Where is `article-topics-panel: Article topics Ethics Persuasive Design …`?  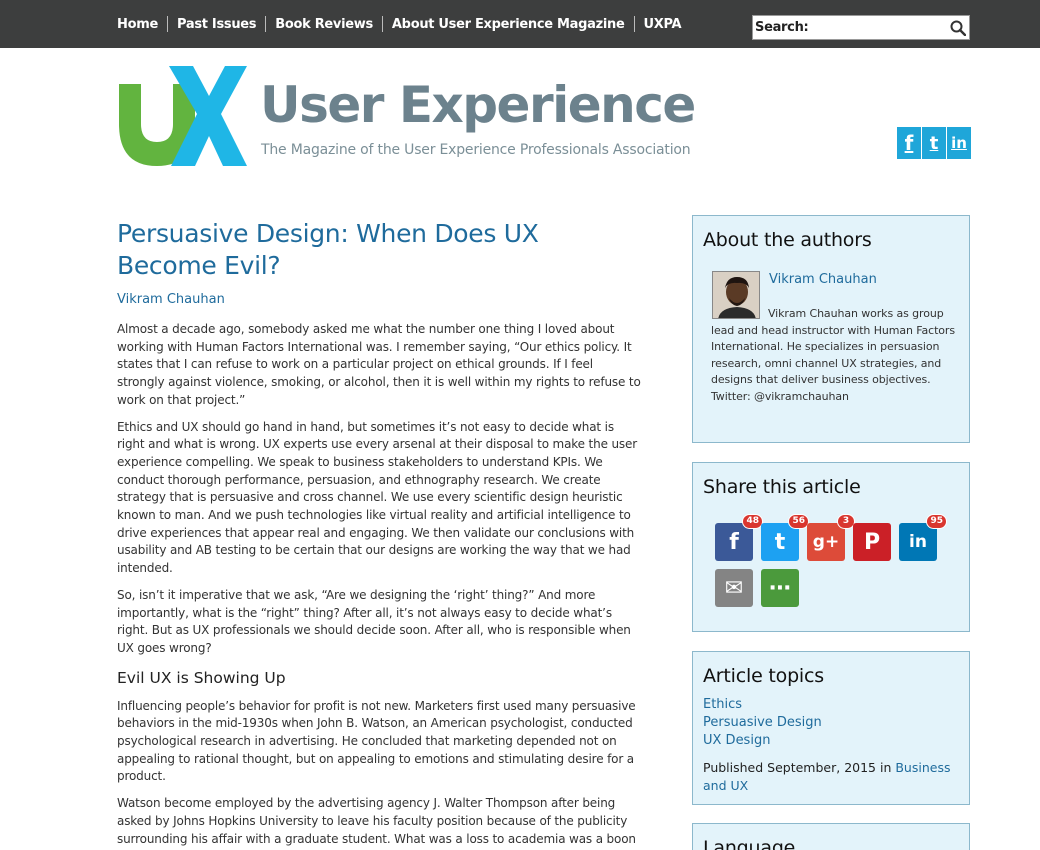
article-topics-panel: Article topics Ethics Persuasive Design … is located at coordinates (831, 728).